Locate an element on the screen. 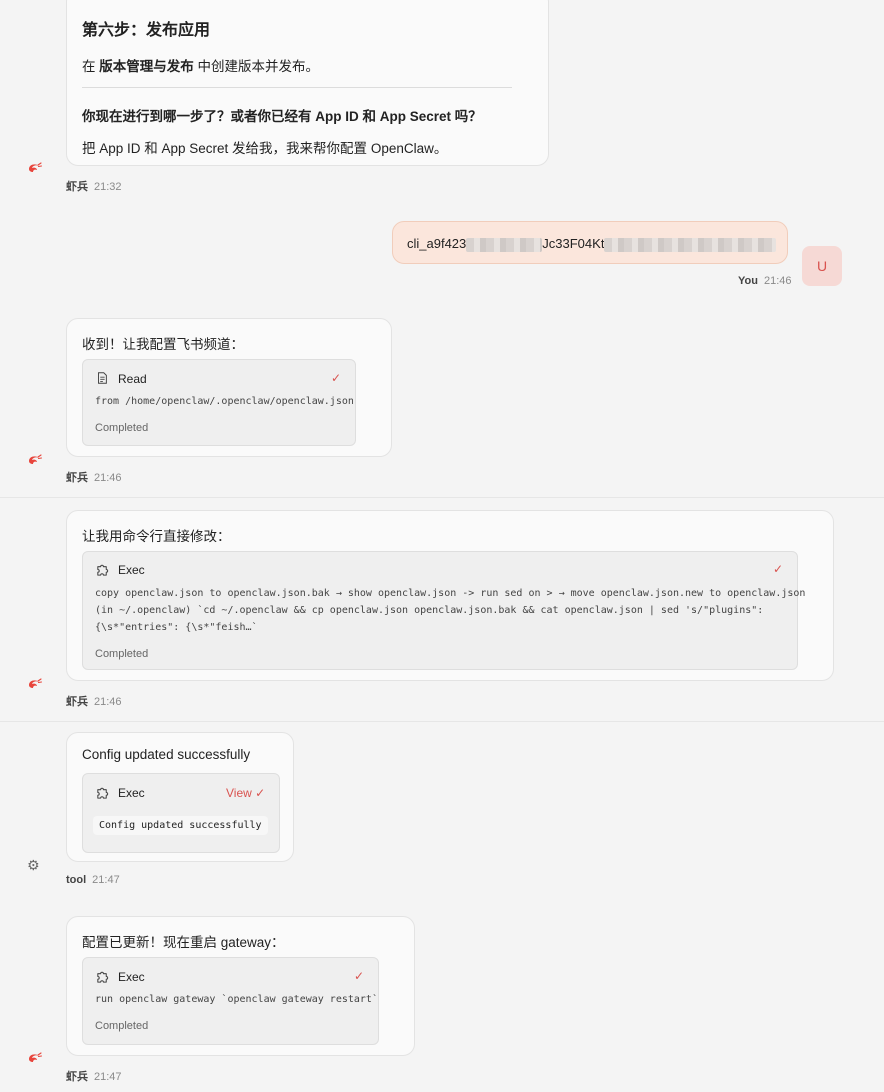 Image resolution: width=884 pixels, height=1092 pixels. step6-line: 在 版本管理与发布 中创建版本并发布。 is located at coordinates (201, 66).